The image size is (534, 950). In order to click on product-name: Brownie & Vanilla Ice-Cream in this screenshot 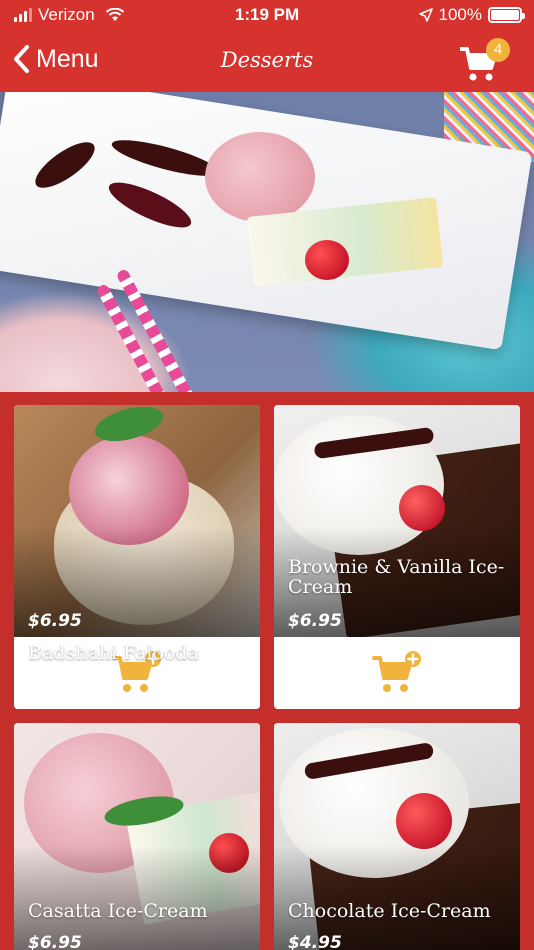, I will do `click(396, 577)`.